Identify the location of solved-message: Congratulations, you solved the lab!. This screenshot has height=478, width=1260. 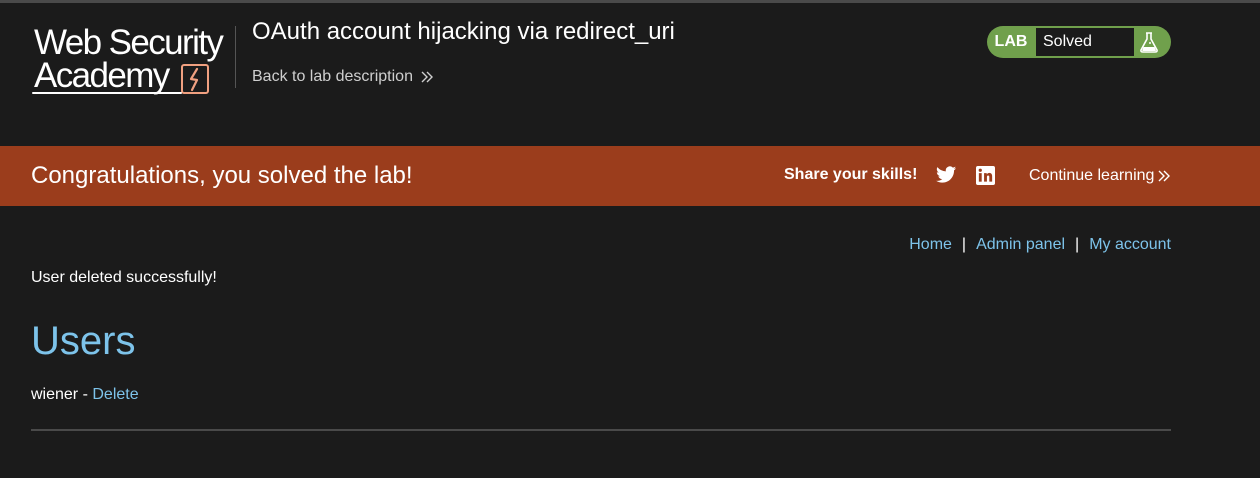
(222, 175).